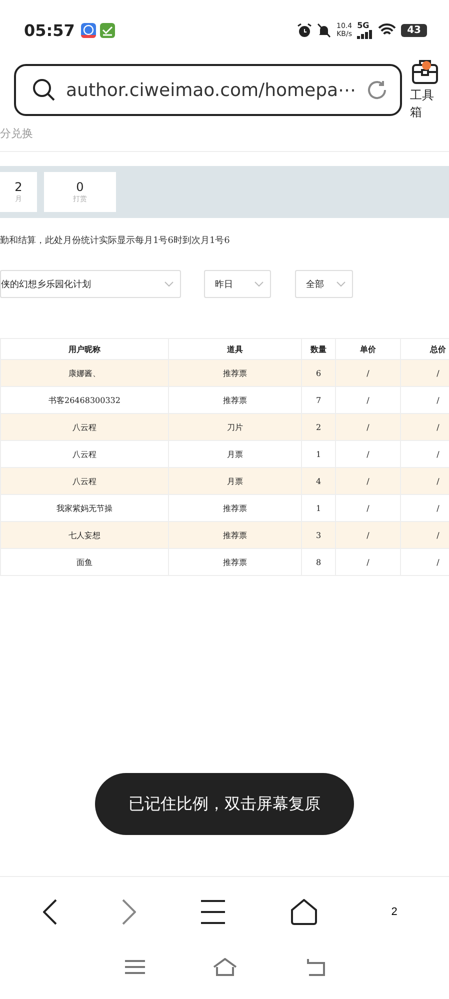  Describe the element at coordinates (424, 72) in the screenshot. I see `toolbox-icon` at that location.